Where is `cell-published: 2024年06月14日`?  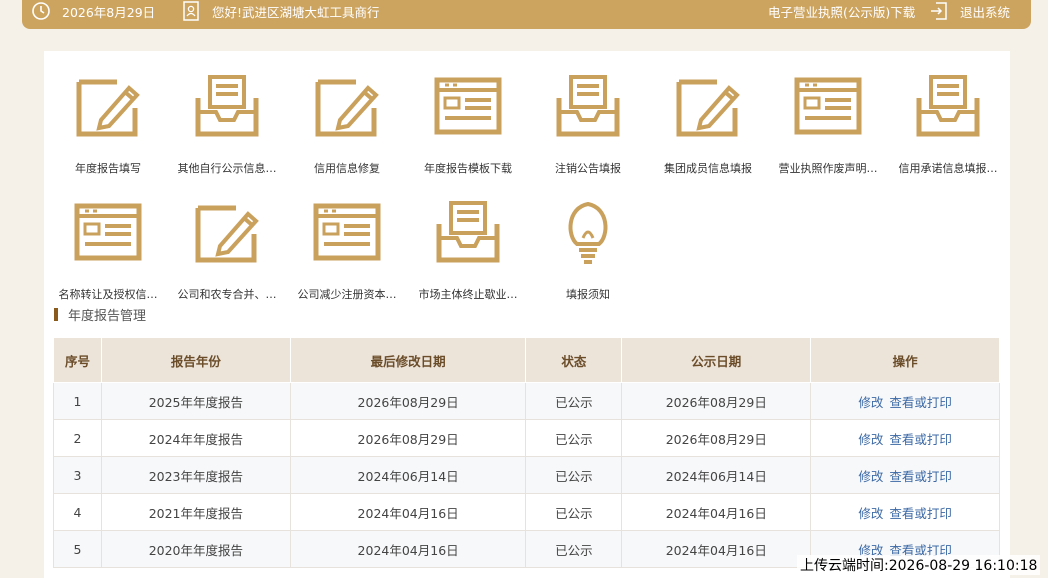 cell-published: 2024年06月14日 is located at coordinates (716, 475).